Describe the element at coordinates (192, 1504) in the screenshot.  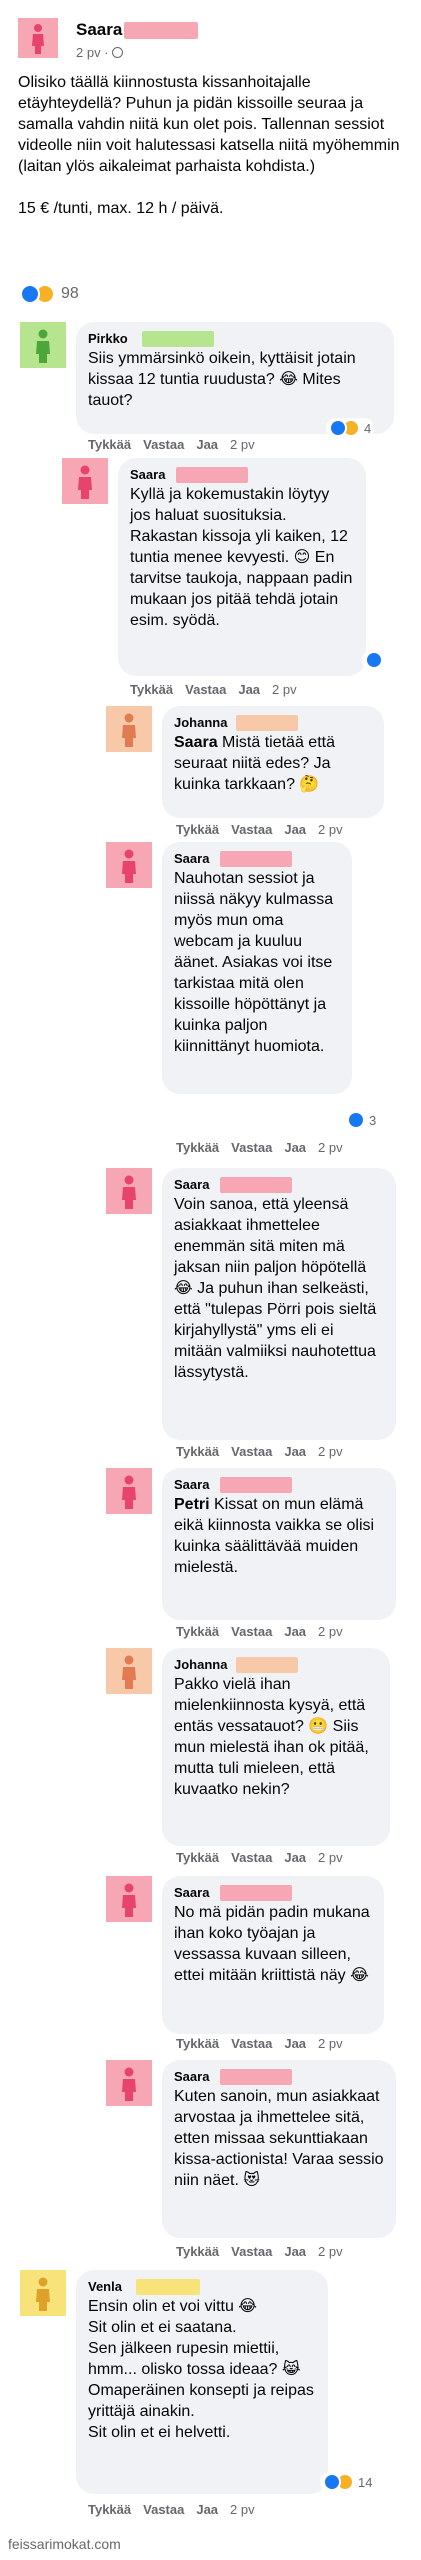
I see `mention-tag: Petri` at that location.